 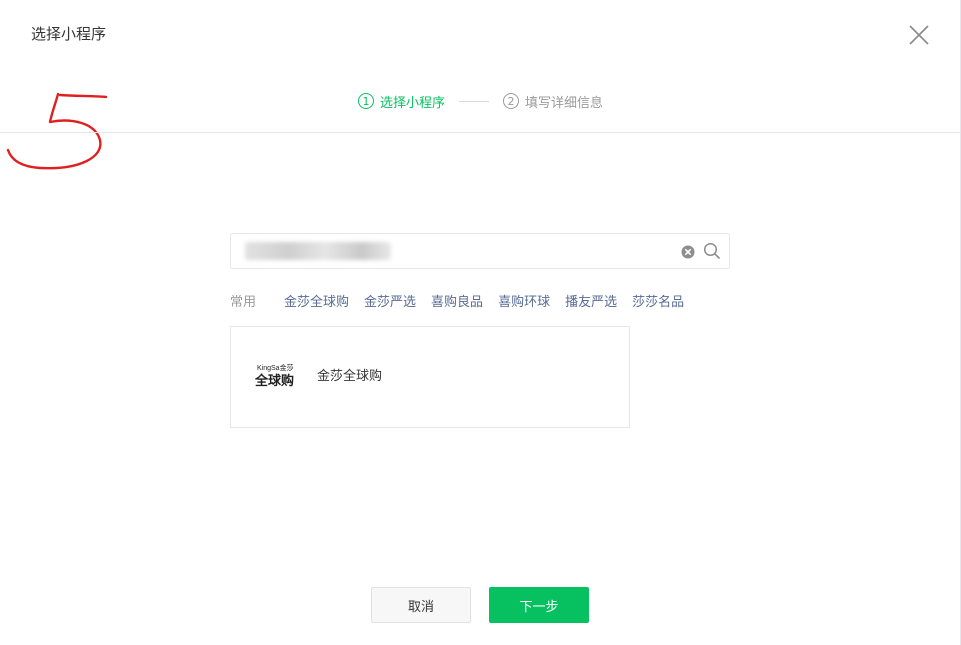 I want to click on common-item: 金莎全球购, so click(x=316, y=300).